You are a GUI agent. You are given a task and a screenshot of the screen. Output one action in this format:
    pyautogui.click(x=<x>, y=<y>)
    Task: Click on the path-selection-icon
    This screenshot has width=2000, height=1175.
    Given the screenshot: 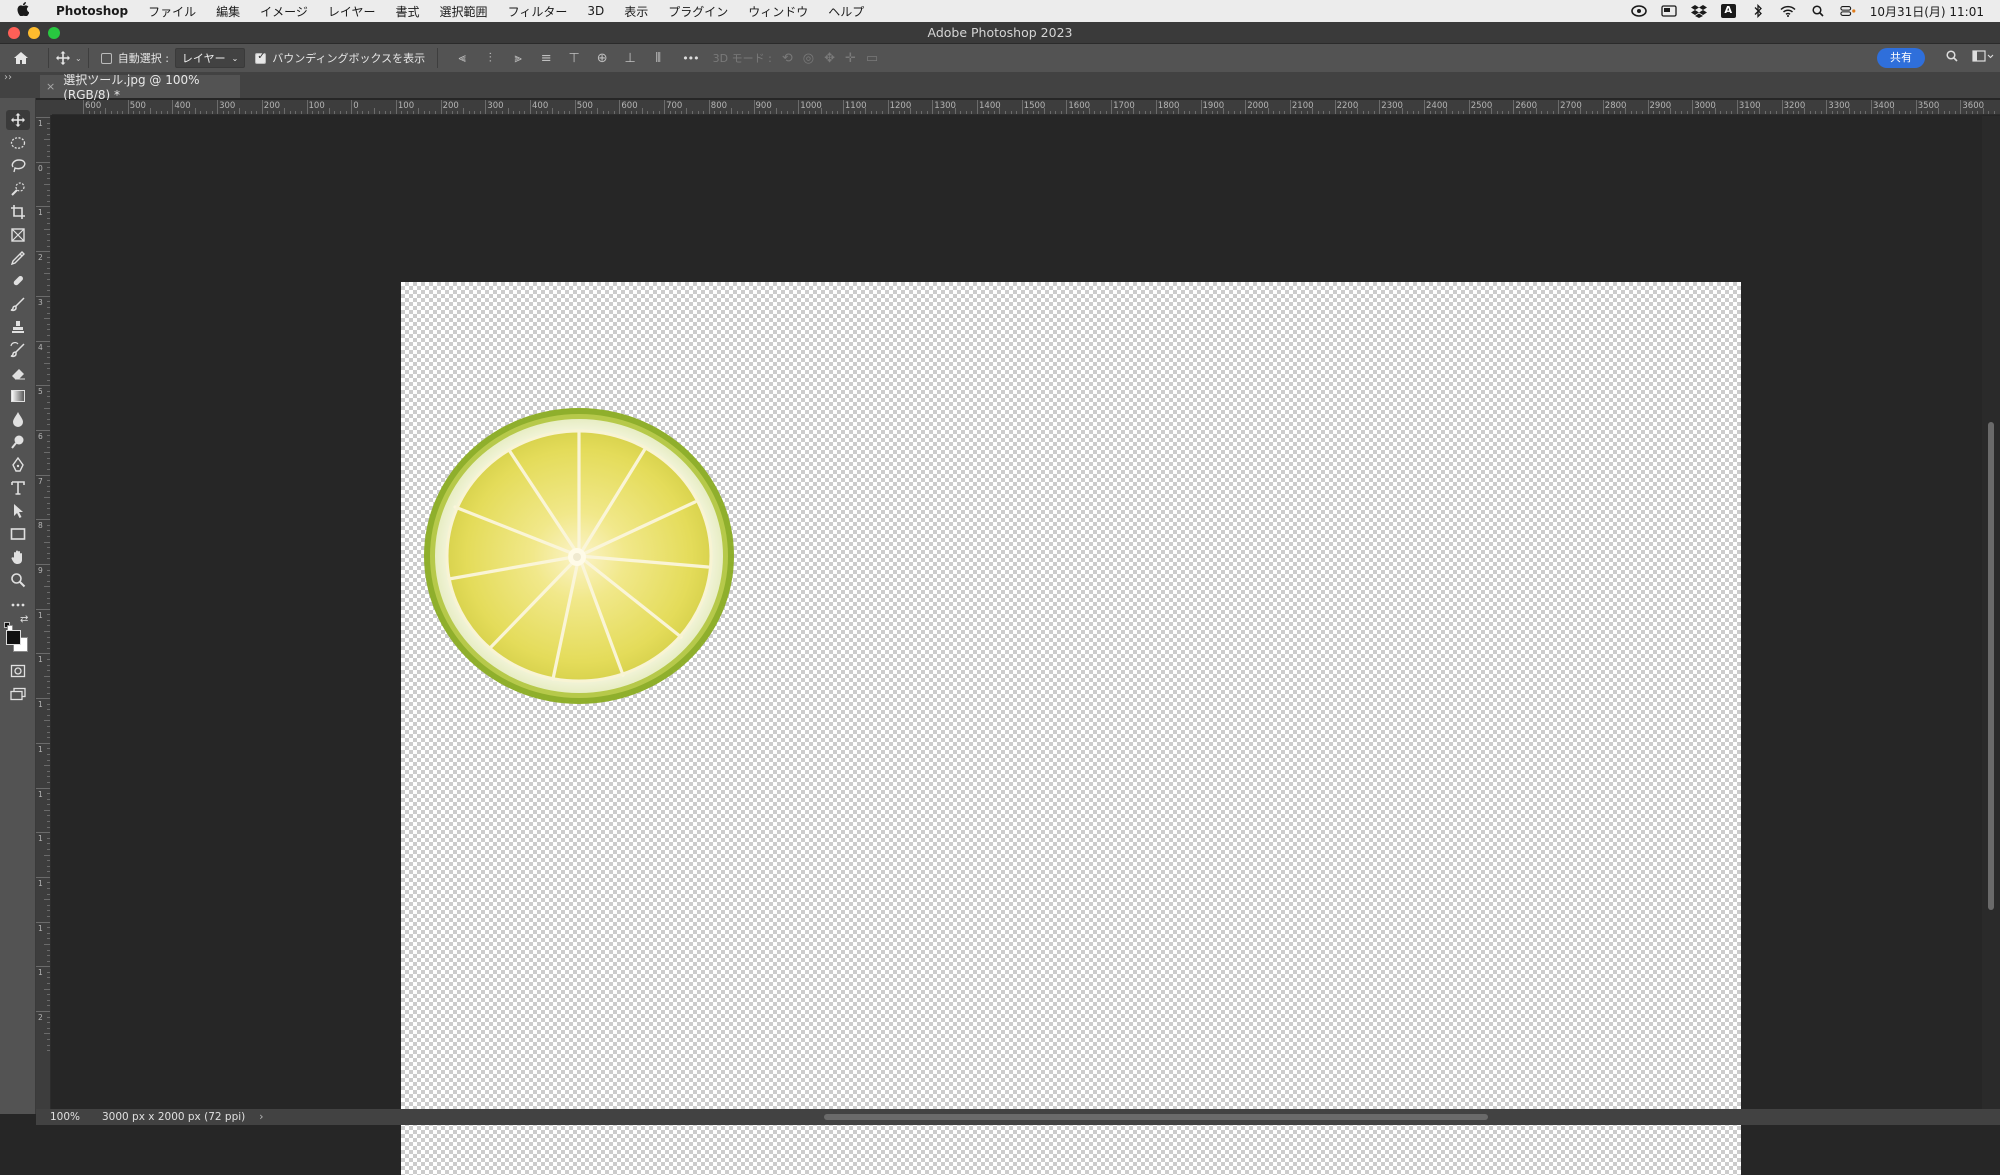 What is the action you would take?
    pyautogui.click(x=18, y=511)
    